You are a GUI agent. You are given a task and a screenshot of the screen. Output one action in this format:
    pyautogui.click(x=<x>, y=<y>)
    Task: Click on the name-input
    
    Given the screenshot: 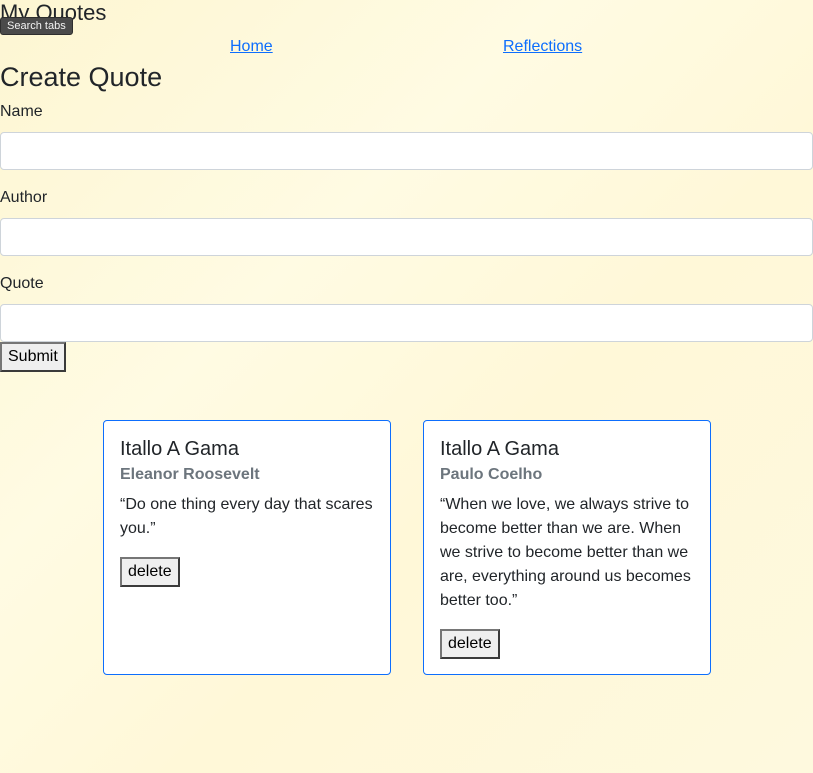 What is the action you would take?
    pyautogui.click(x=406, y=151)
    